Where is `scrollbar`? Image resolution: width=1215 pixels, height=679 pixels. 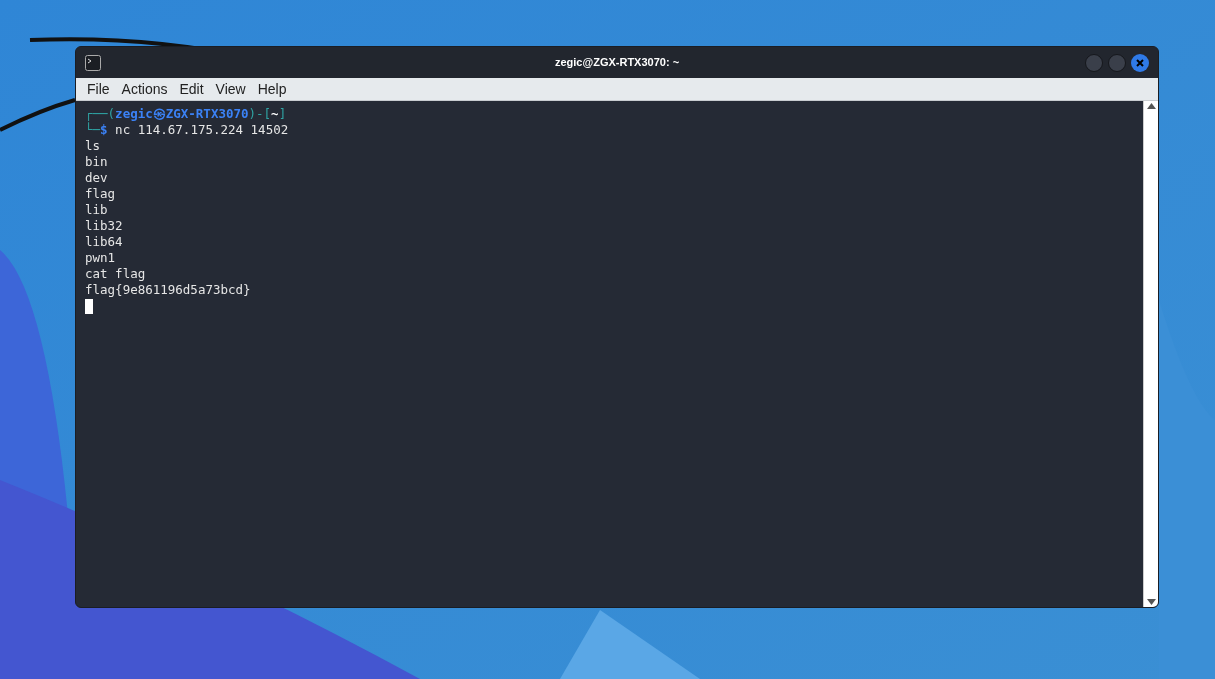
scrollbar is located at coordinates (1150, 354).